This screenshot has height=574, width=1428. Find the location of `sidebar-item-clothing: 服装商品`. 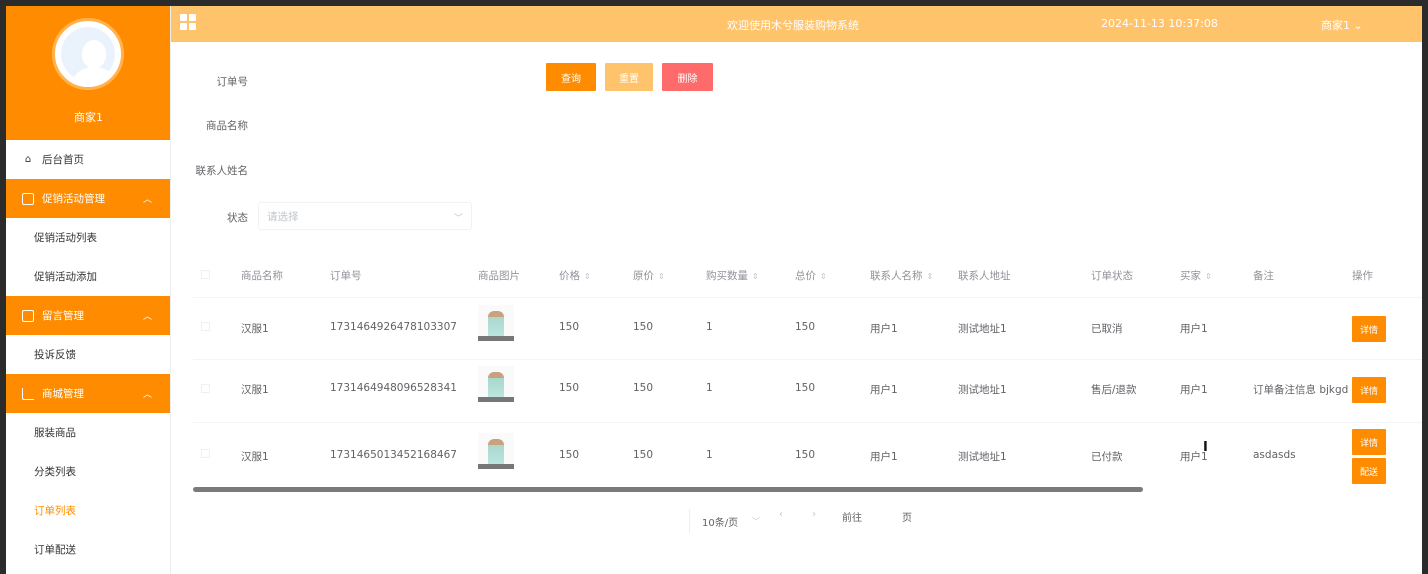

sidebar-item-clothing: 服装商品 is located at coordinates (88, 432).